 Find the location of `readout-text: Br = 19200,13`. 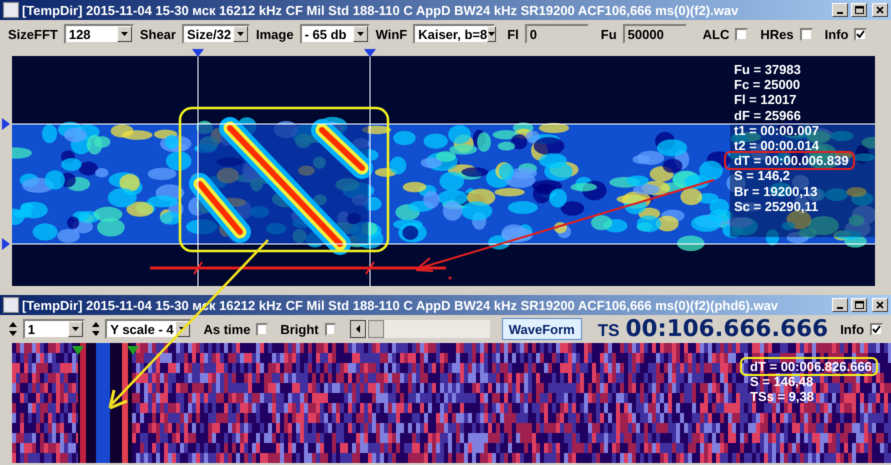

readout-text: Br = 19200,13 is located at coordinates (776, 191).